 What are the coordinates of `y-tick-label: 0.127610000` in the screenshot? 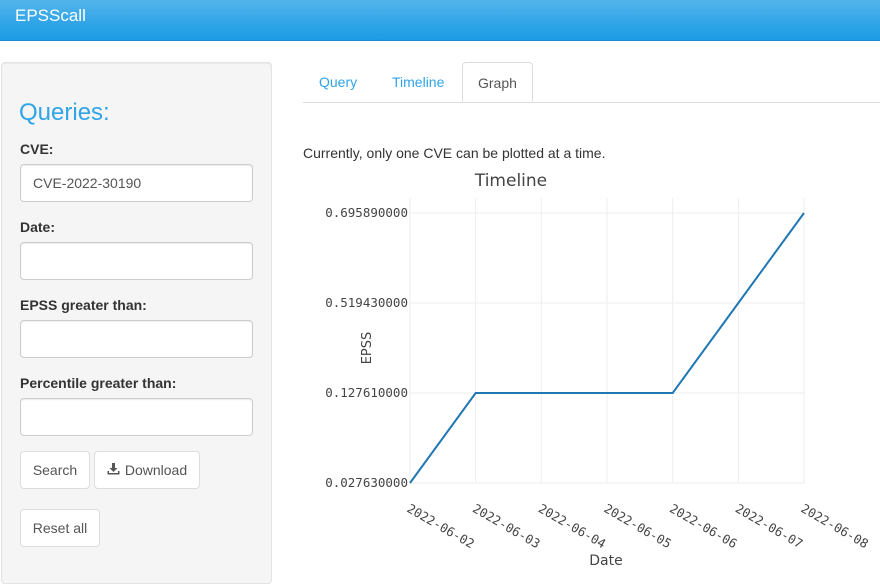 It's located at (366, 392).